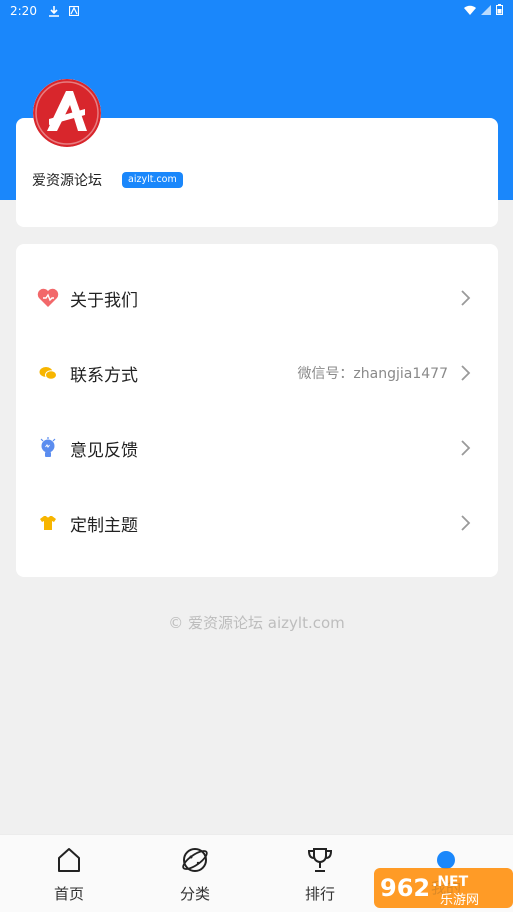 Image resolution: width=513 pixels, height=912 pixels. I want to click on menu-item-feedback: 意见反馈, so click(257, 448).